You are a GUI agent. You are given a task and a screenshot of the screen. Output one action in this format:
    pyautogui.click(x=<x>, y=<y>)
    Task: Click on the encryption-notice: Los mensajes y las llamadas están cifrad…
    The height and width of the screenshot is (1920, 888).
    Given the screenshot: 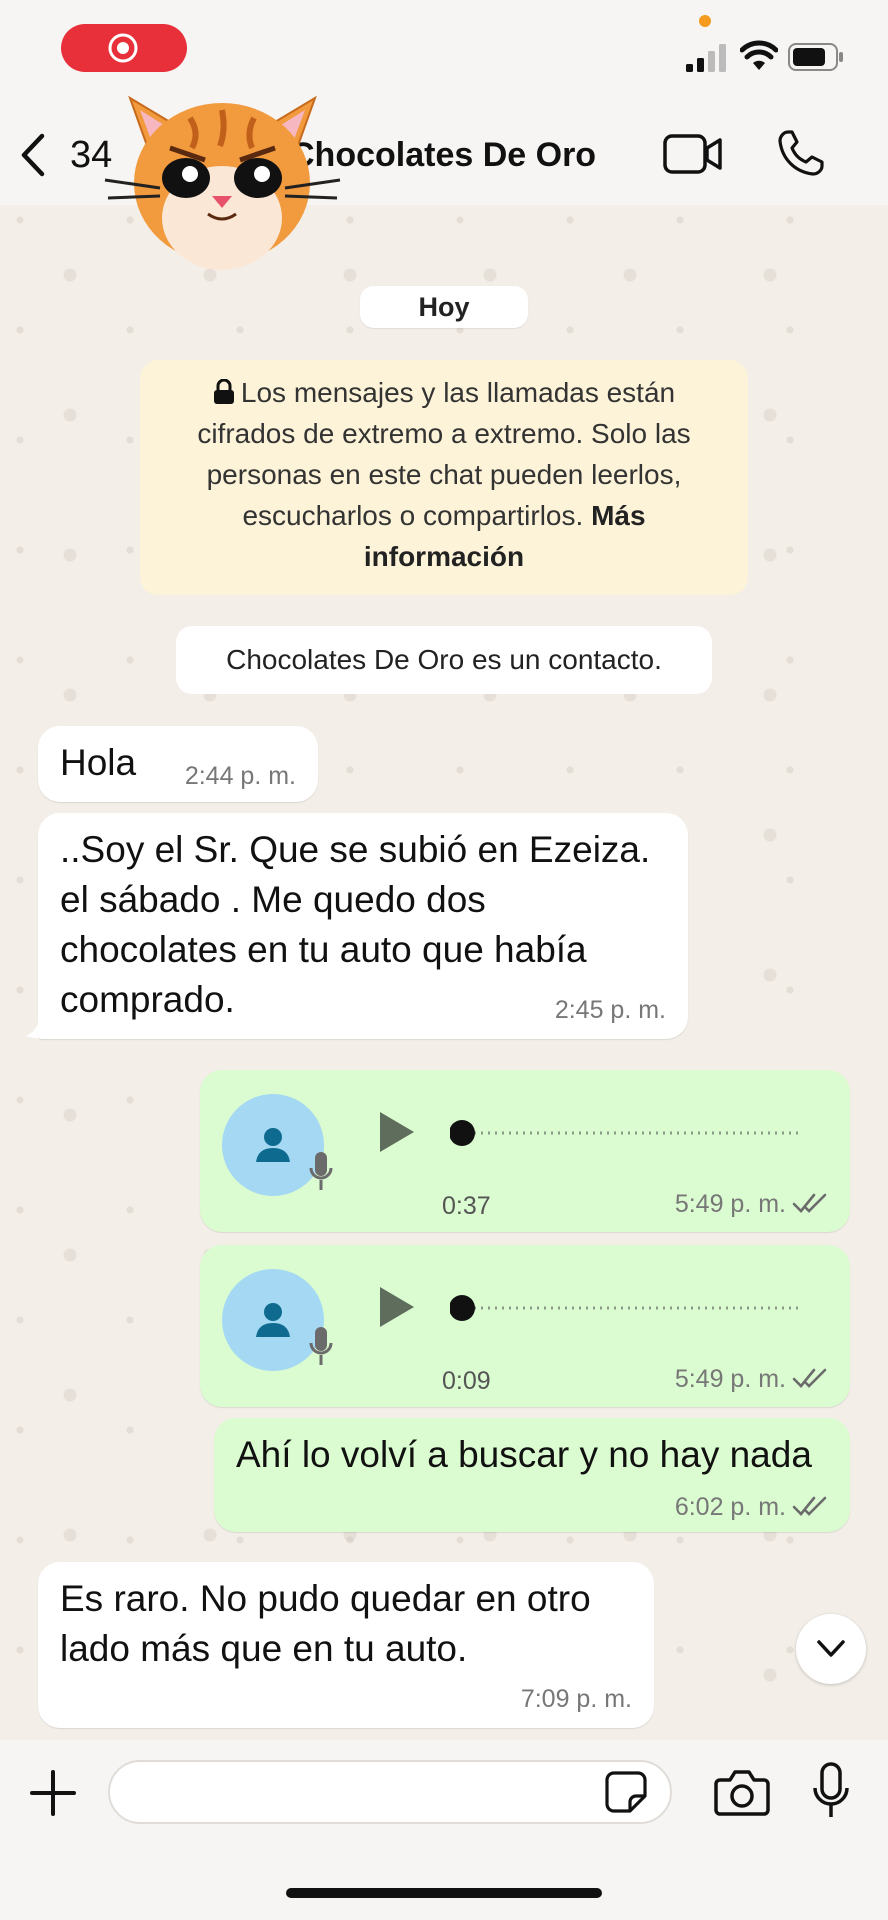 What is the action you would take?
    pyautogui.click(x=444, y=477)
    